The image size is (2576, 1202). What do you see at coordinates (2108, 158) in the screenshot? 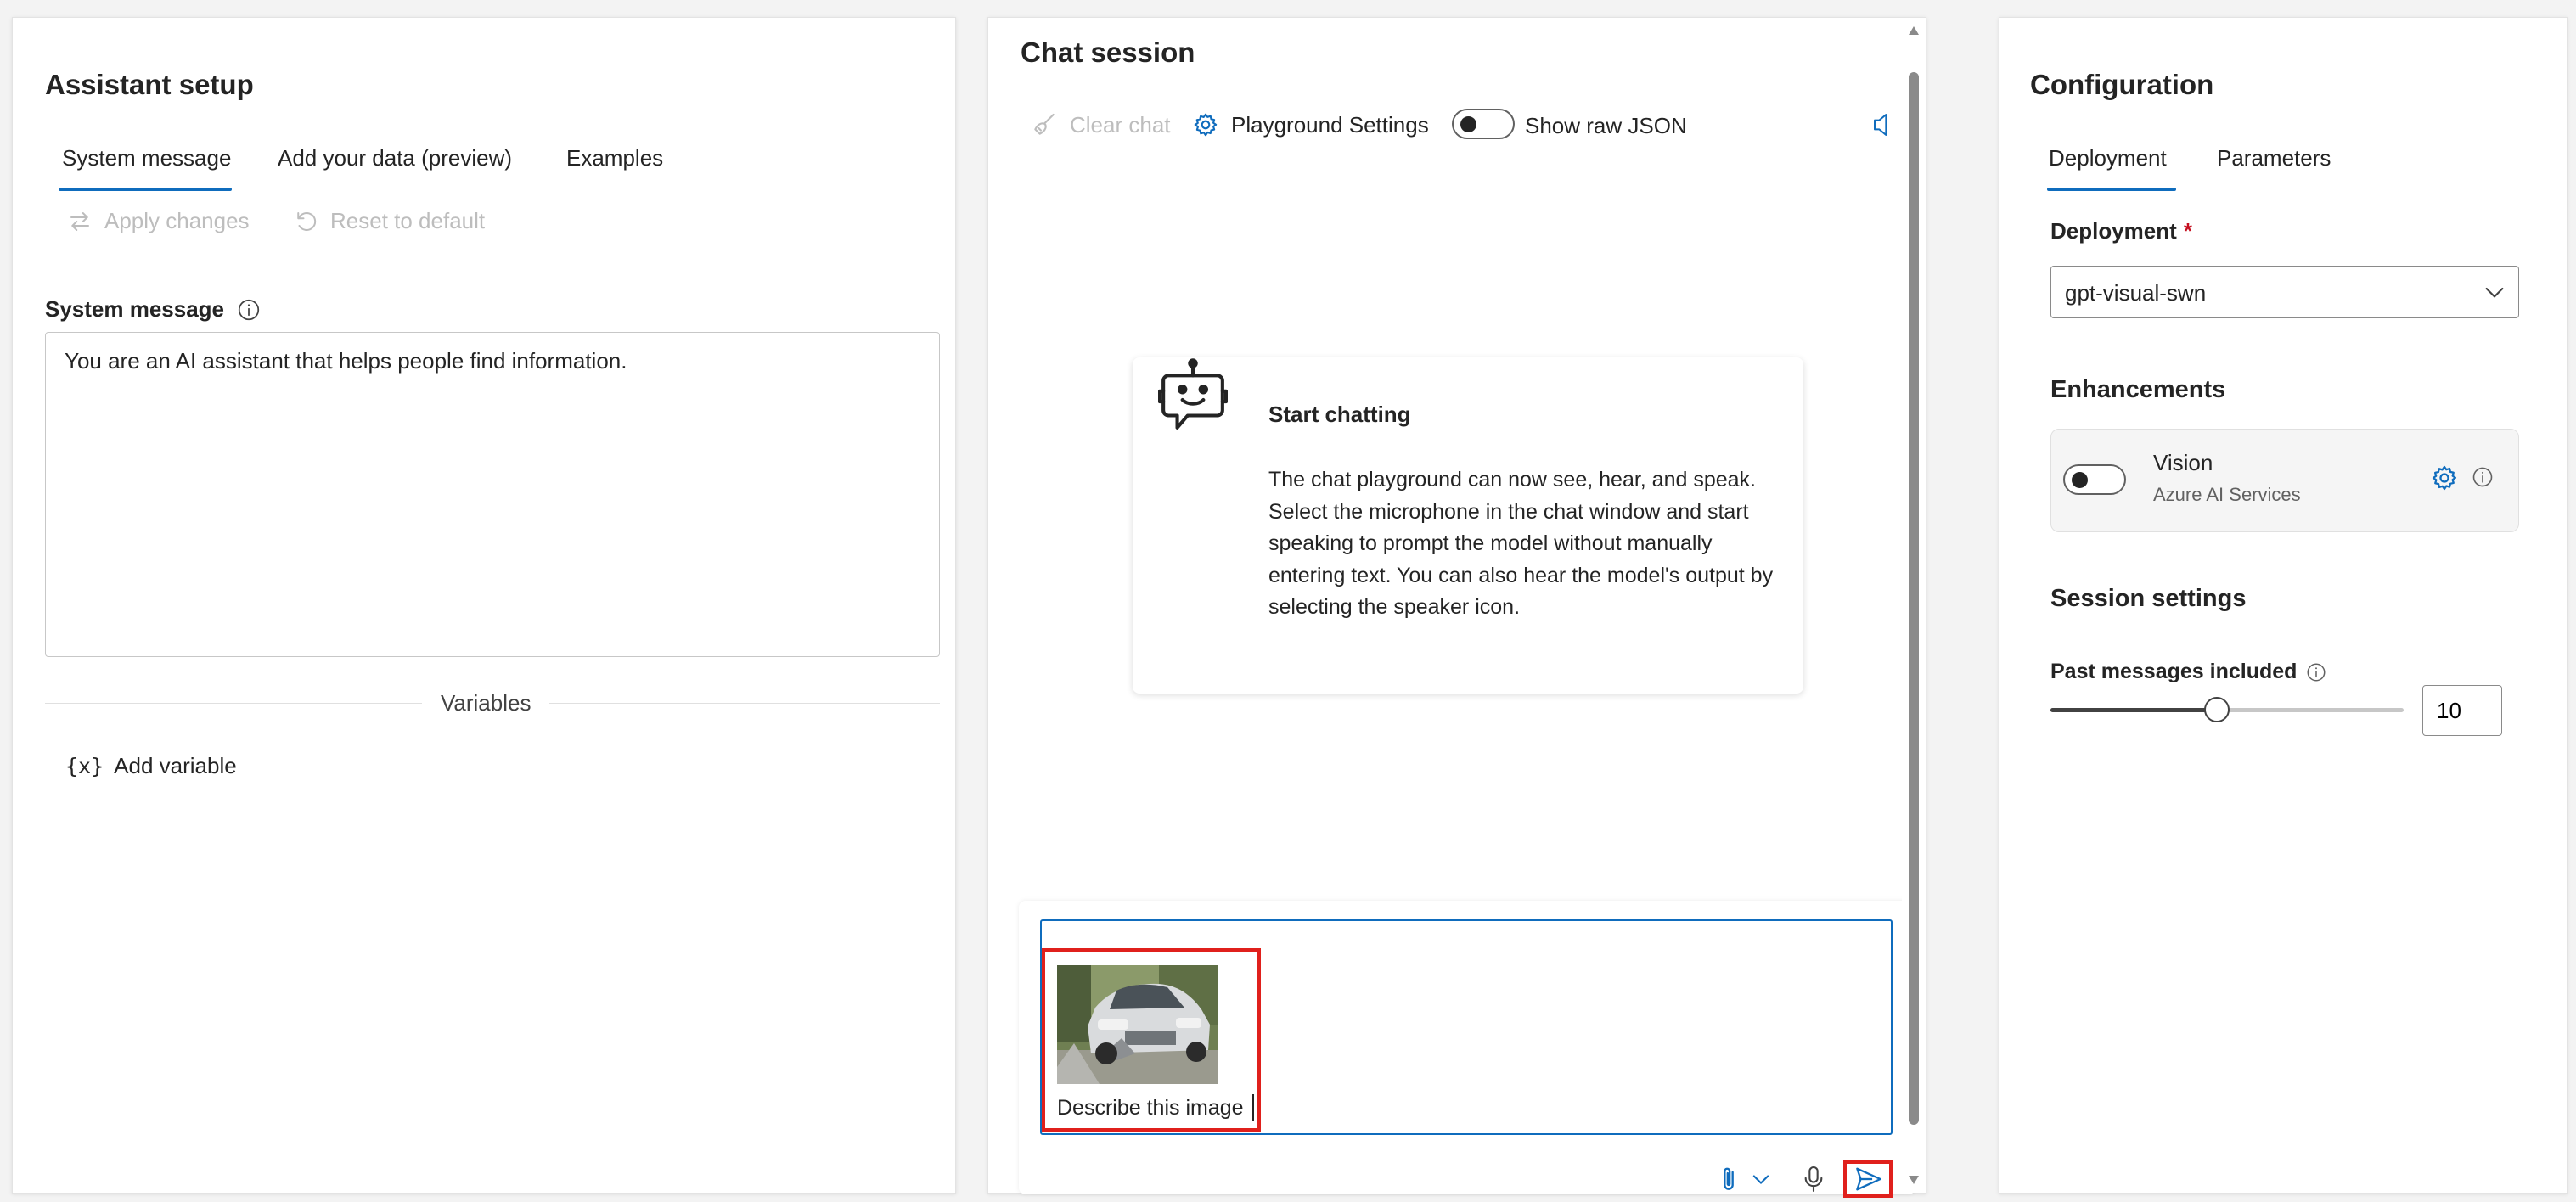
I see `tab-deployment: Deployment` at bounding box center [2108, 158].